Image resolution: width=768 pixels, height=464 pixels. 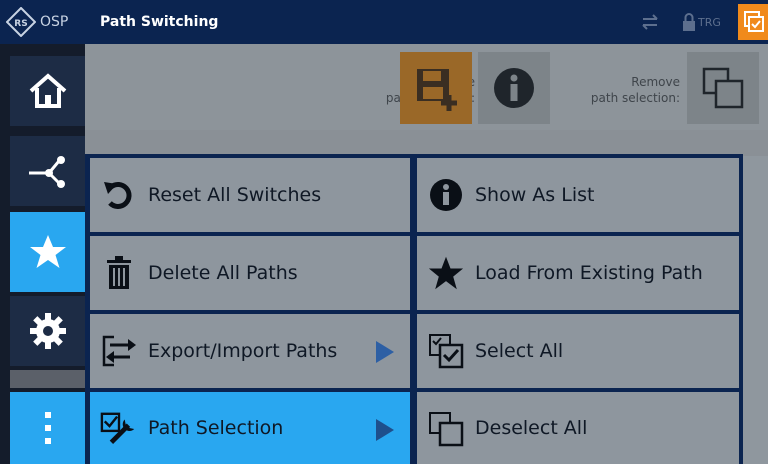 I want to click on home-icon, so click(x=47, y=90).